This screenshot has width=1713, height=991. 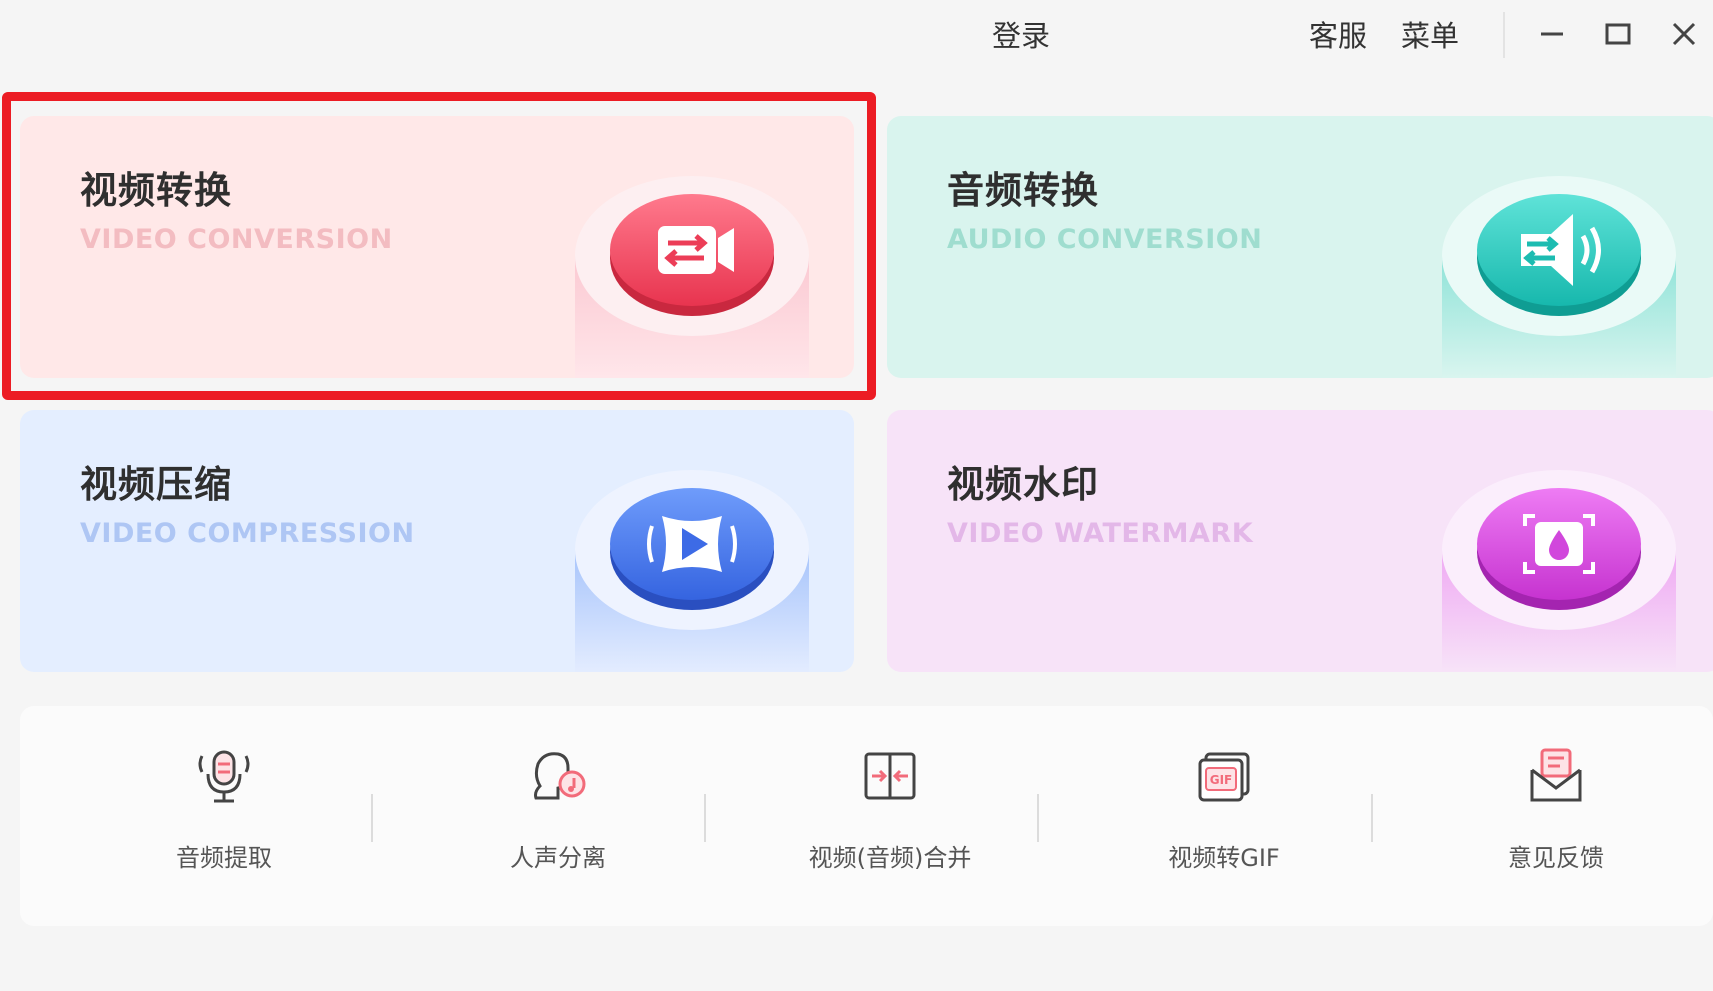 I want to click on card-title: 视频转换, so click(x=156, y=190).